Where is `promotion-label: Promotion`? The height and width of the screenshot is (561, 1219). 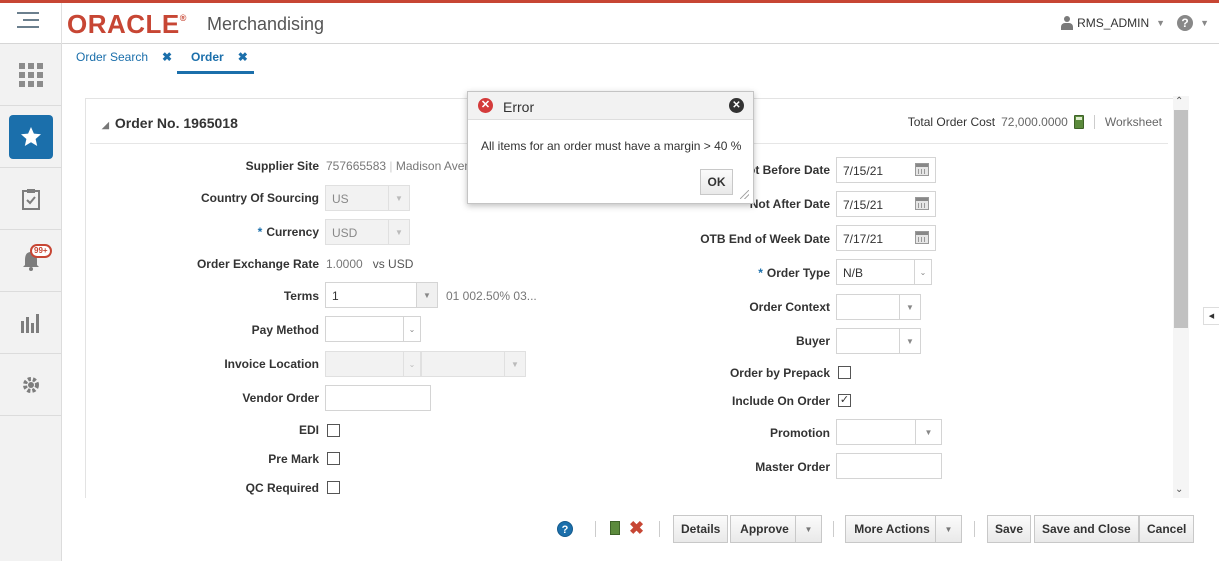
promotion-label: Promotion is located at coordinates (800, 433).